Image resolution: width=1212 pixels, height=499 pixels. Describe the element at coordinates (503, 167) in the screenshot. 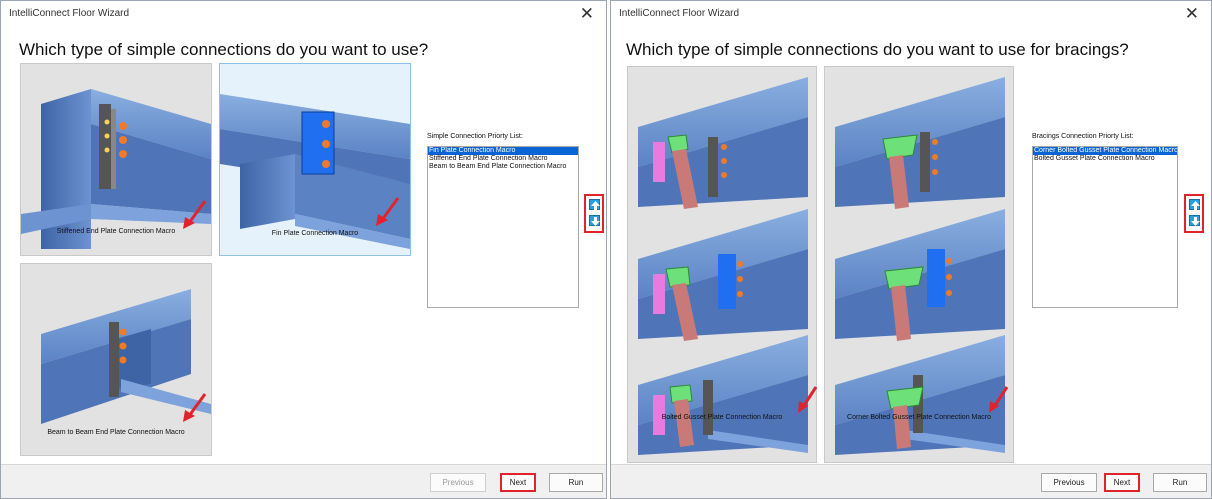

I see `list-item: Beam to Beam End Plate Connection Macro` at that location.